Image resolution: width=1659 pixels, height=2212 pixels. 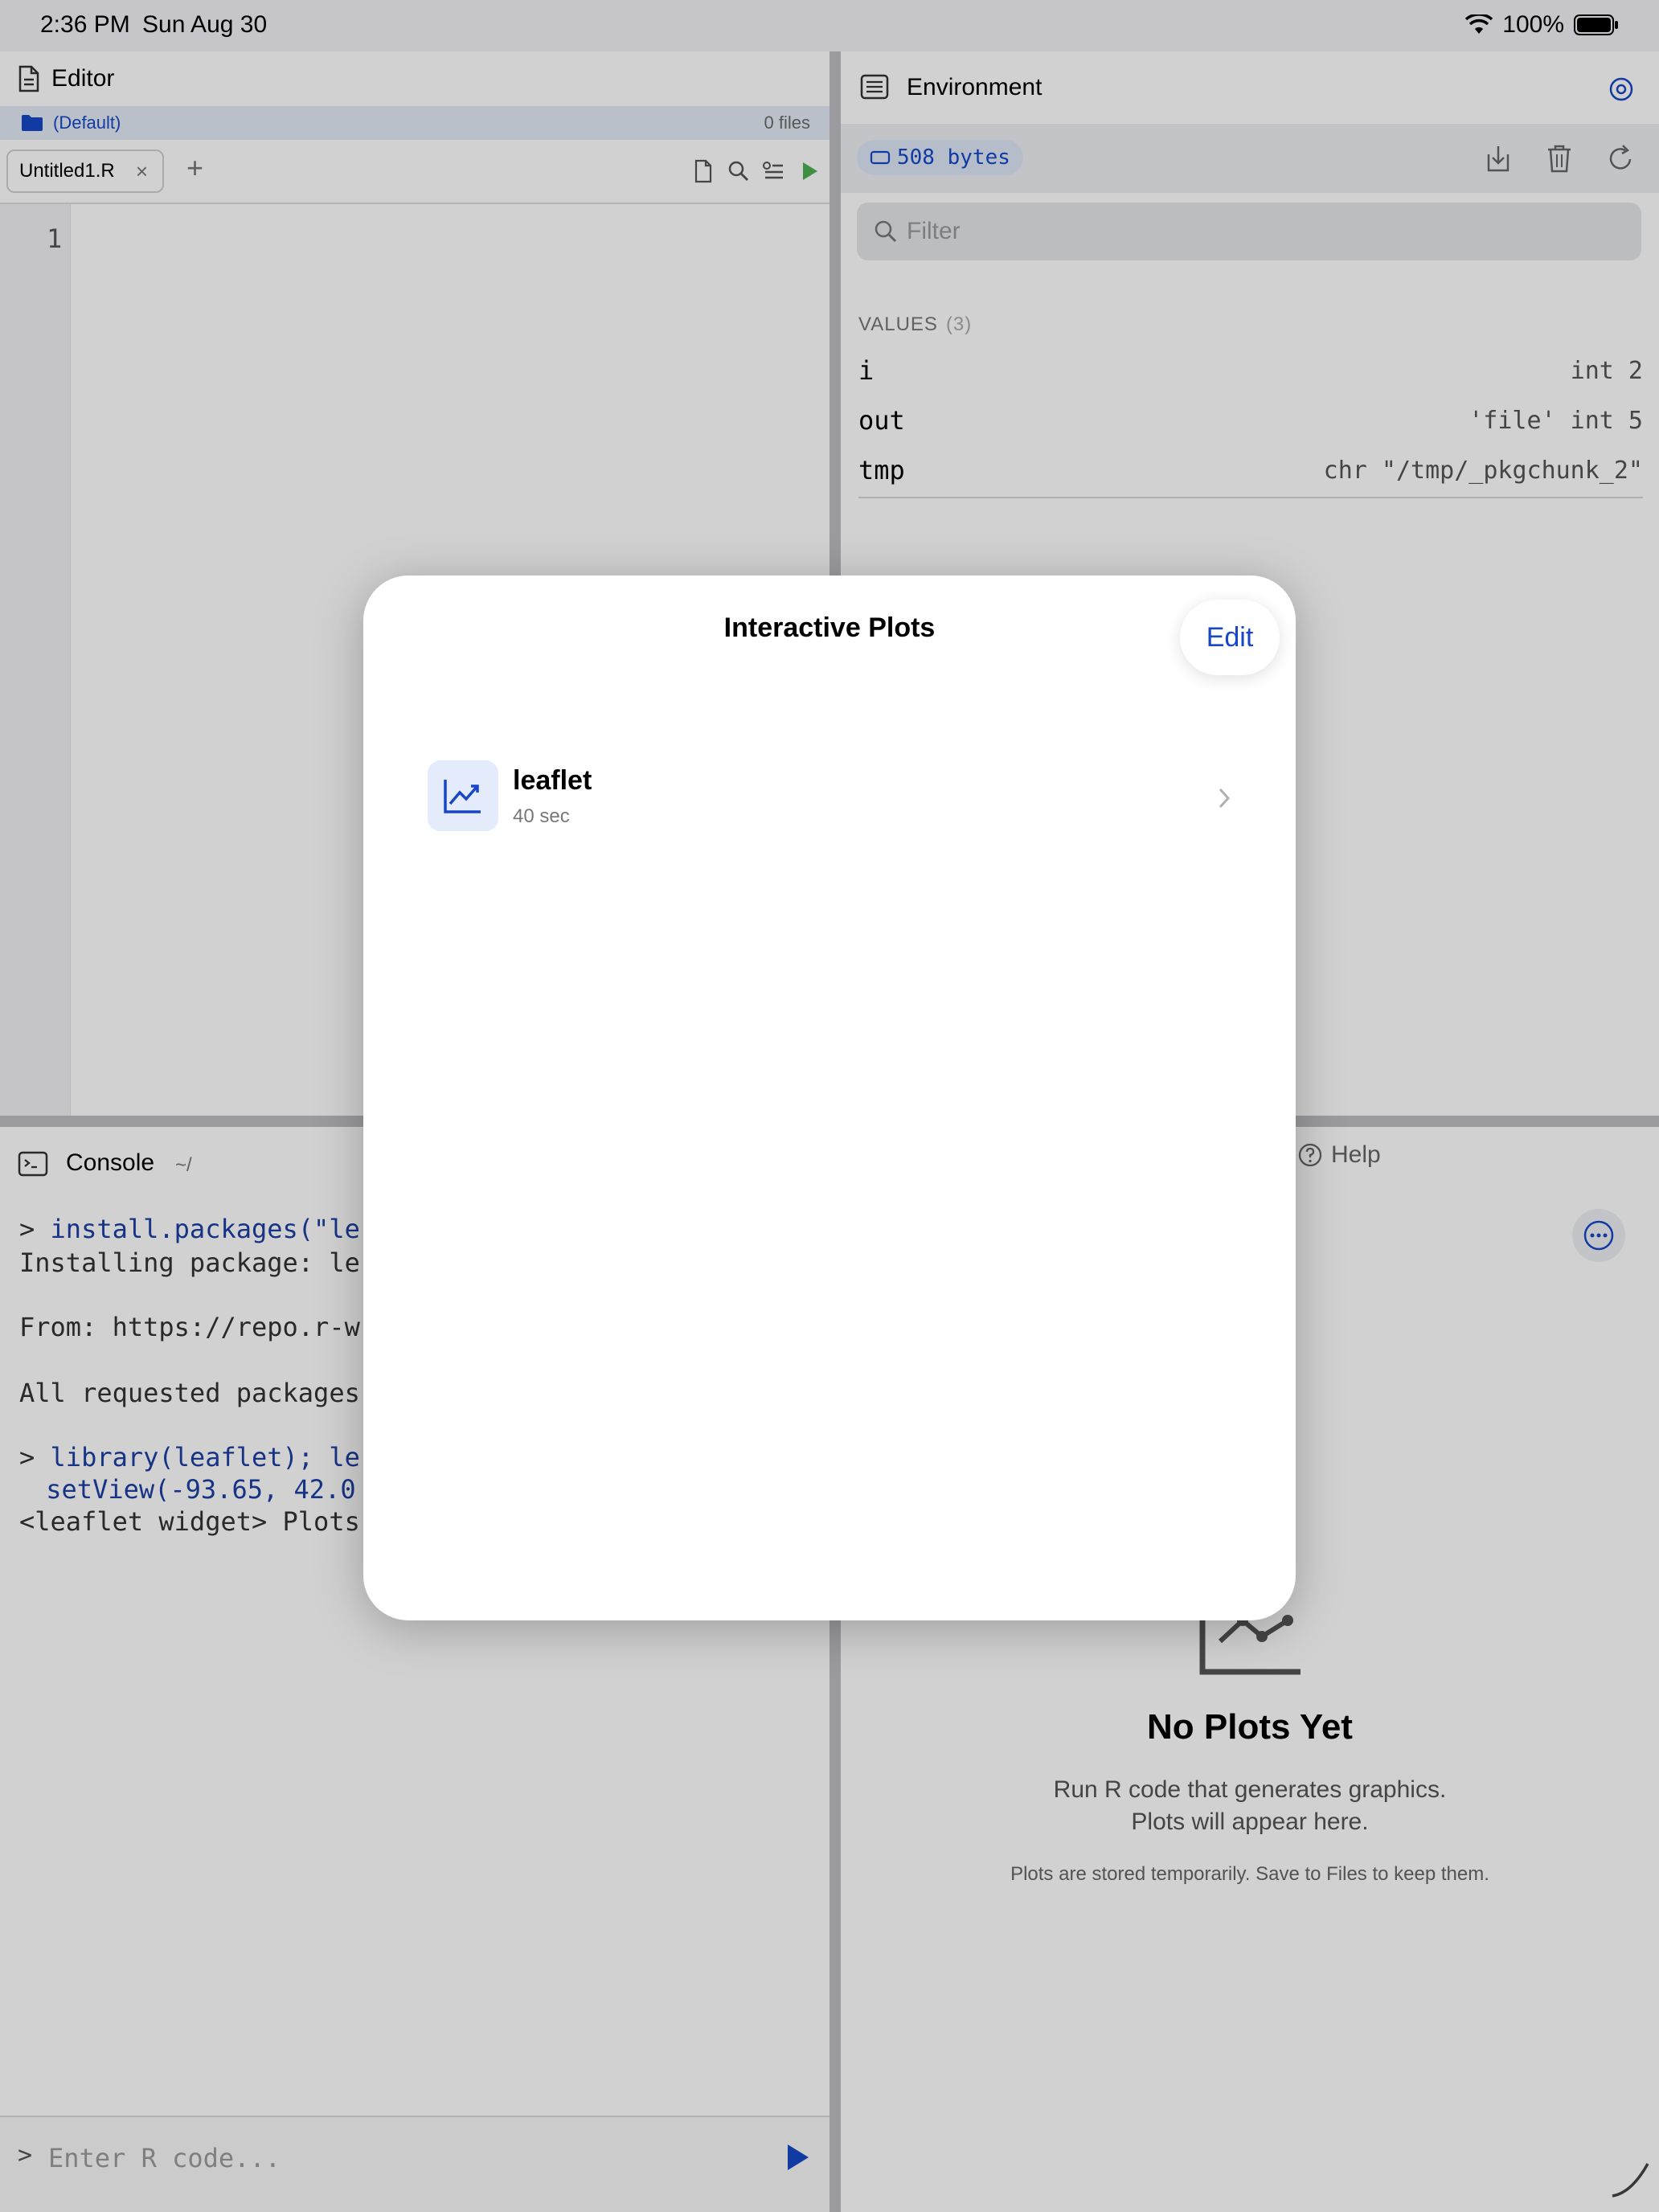 What do you see at coordinates (1230, 637) in the screenshot?
I see `edit-button: Edit` at bounding box center [1230, 637].